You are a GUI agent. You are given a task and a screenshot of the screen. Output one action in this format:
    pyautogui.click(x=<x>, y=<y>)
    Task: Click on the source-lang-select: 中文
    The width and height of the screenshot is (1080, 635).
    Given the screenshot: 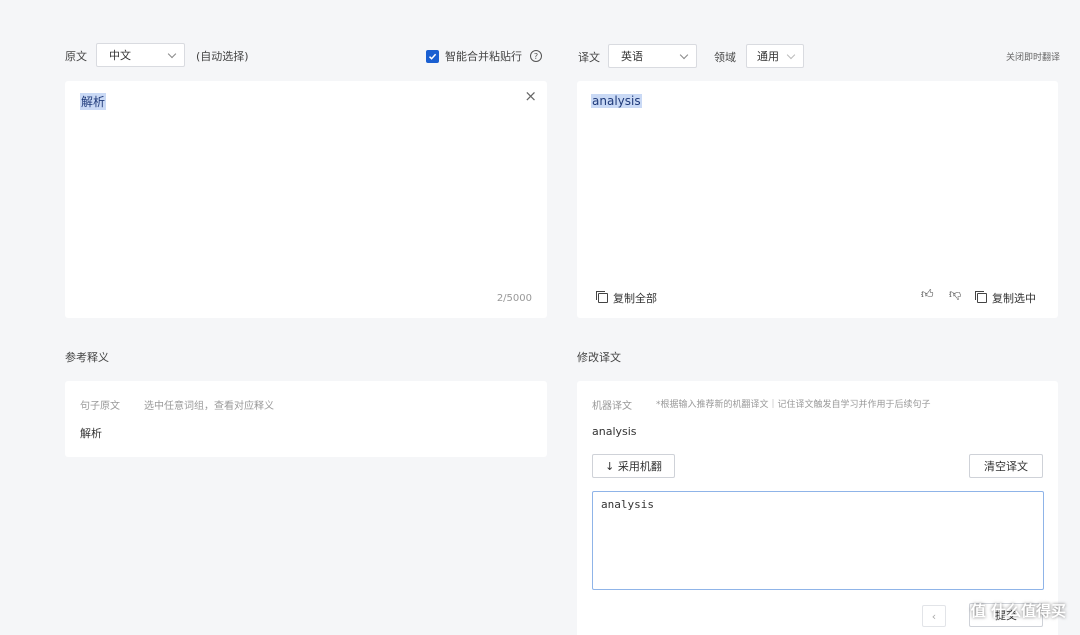 What is the action you would take?
    pyautogui.click(x=140, y=55)
    